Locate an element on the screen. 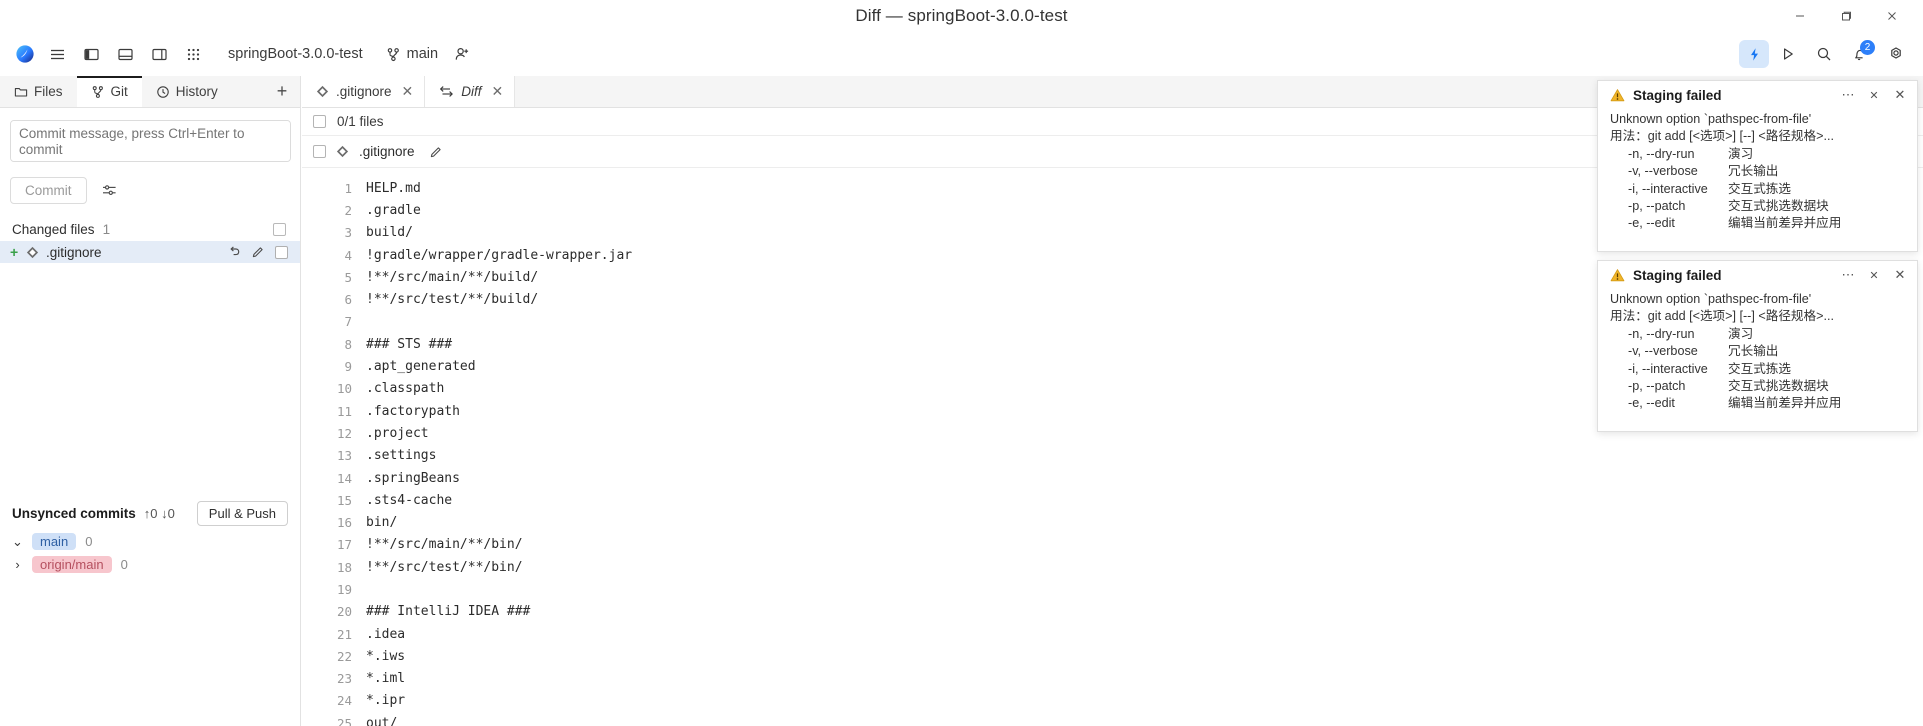 Image resolution: width=1923 pixels, height=726 pixels. title-bar: Diff — springBoot-3.0.0-test is located at coordinates (961, 16).